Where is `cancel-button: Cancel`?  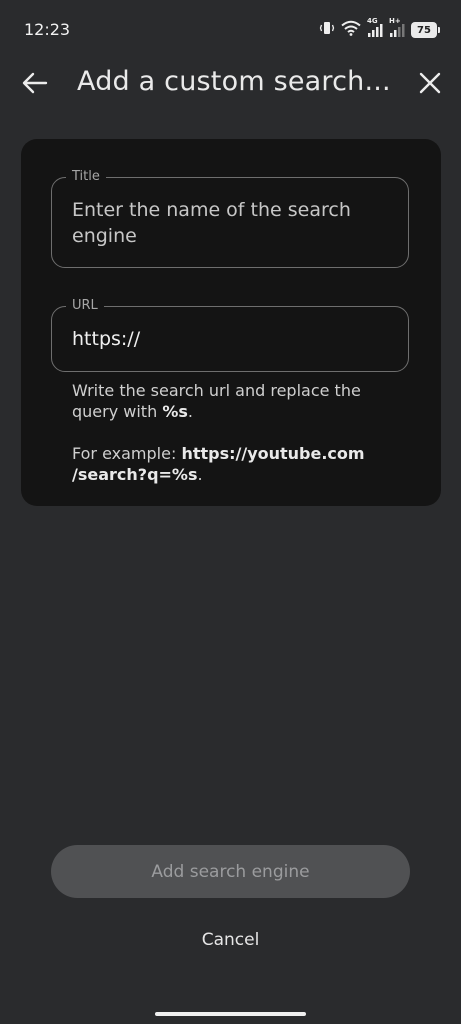
cancel-button: Cancel is located at coordinates (230, 940).